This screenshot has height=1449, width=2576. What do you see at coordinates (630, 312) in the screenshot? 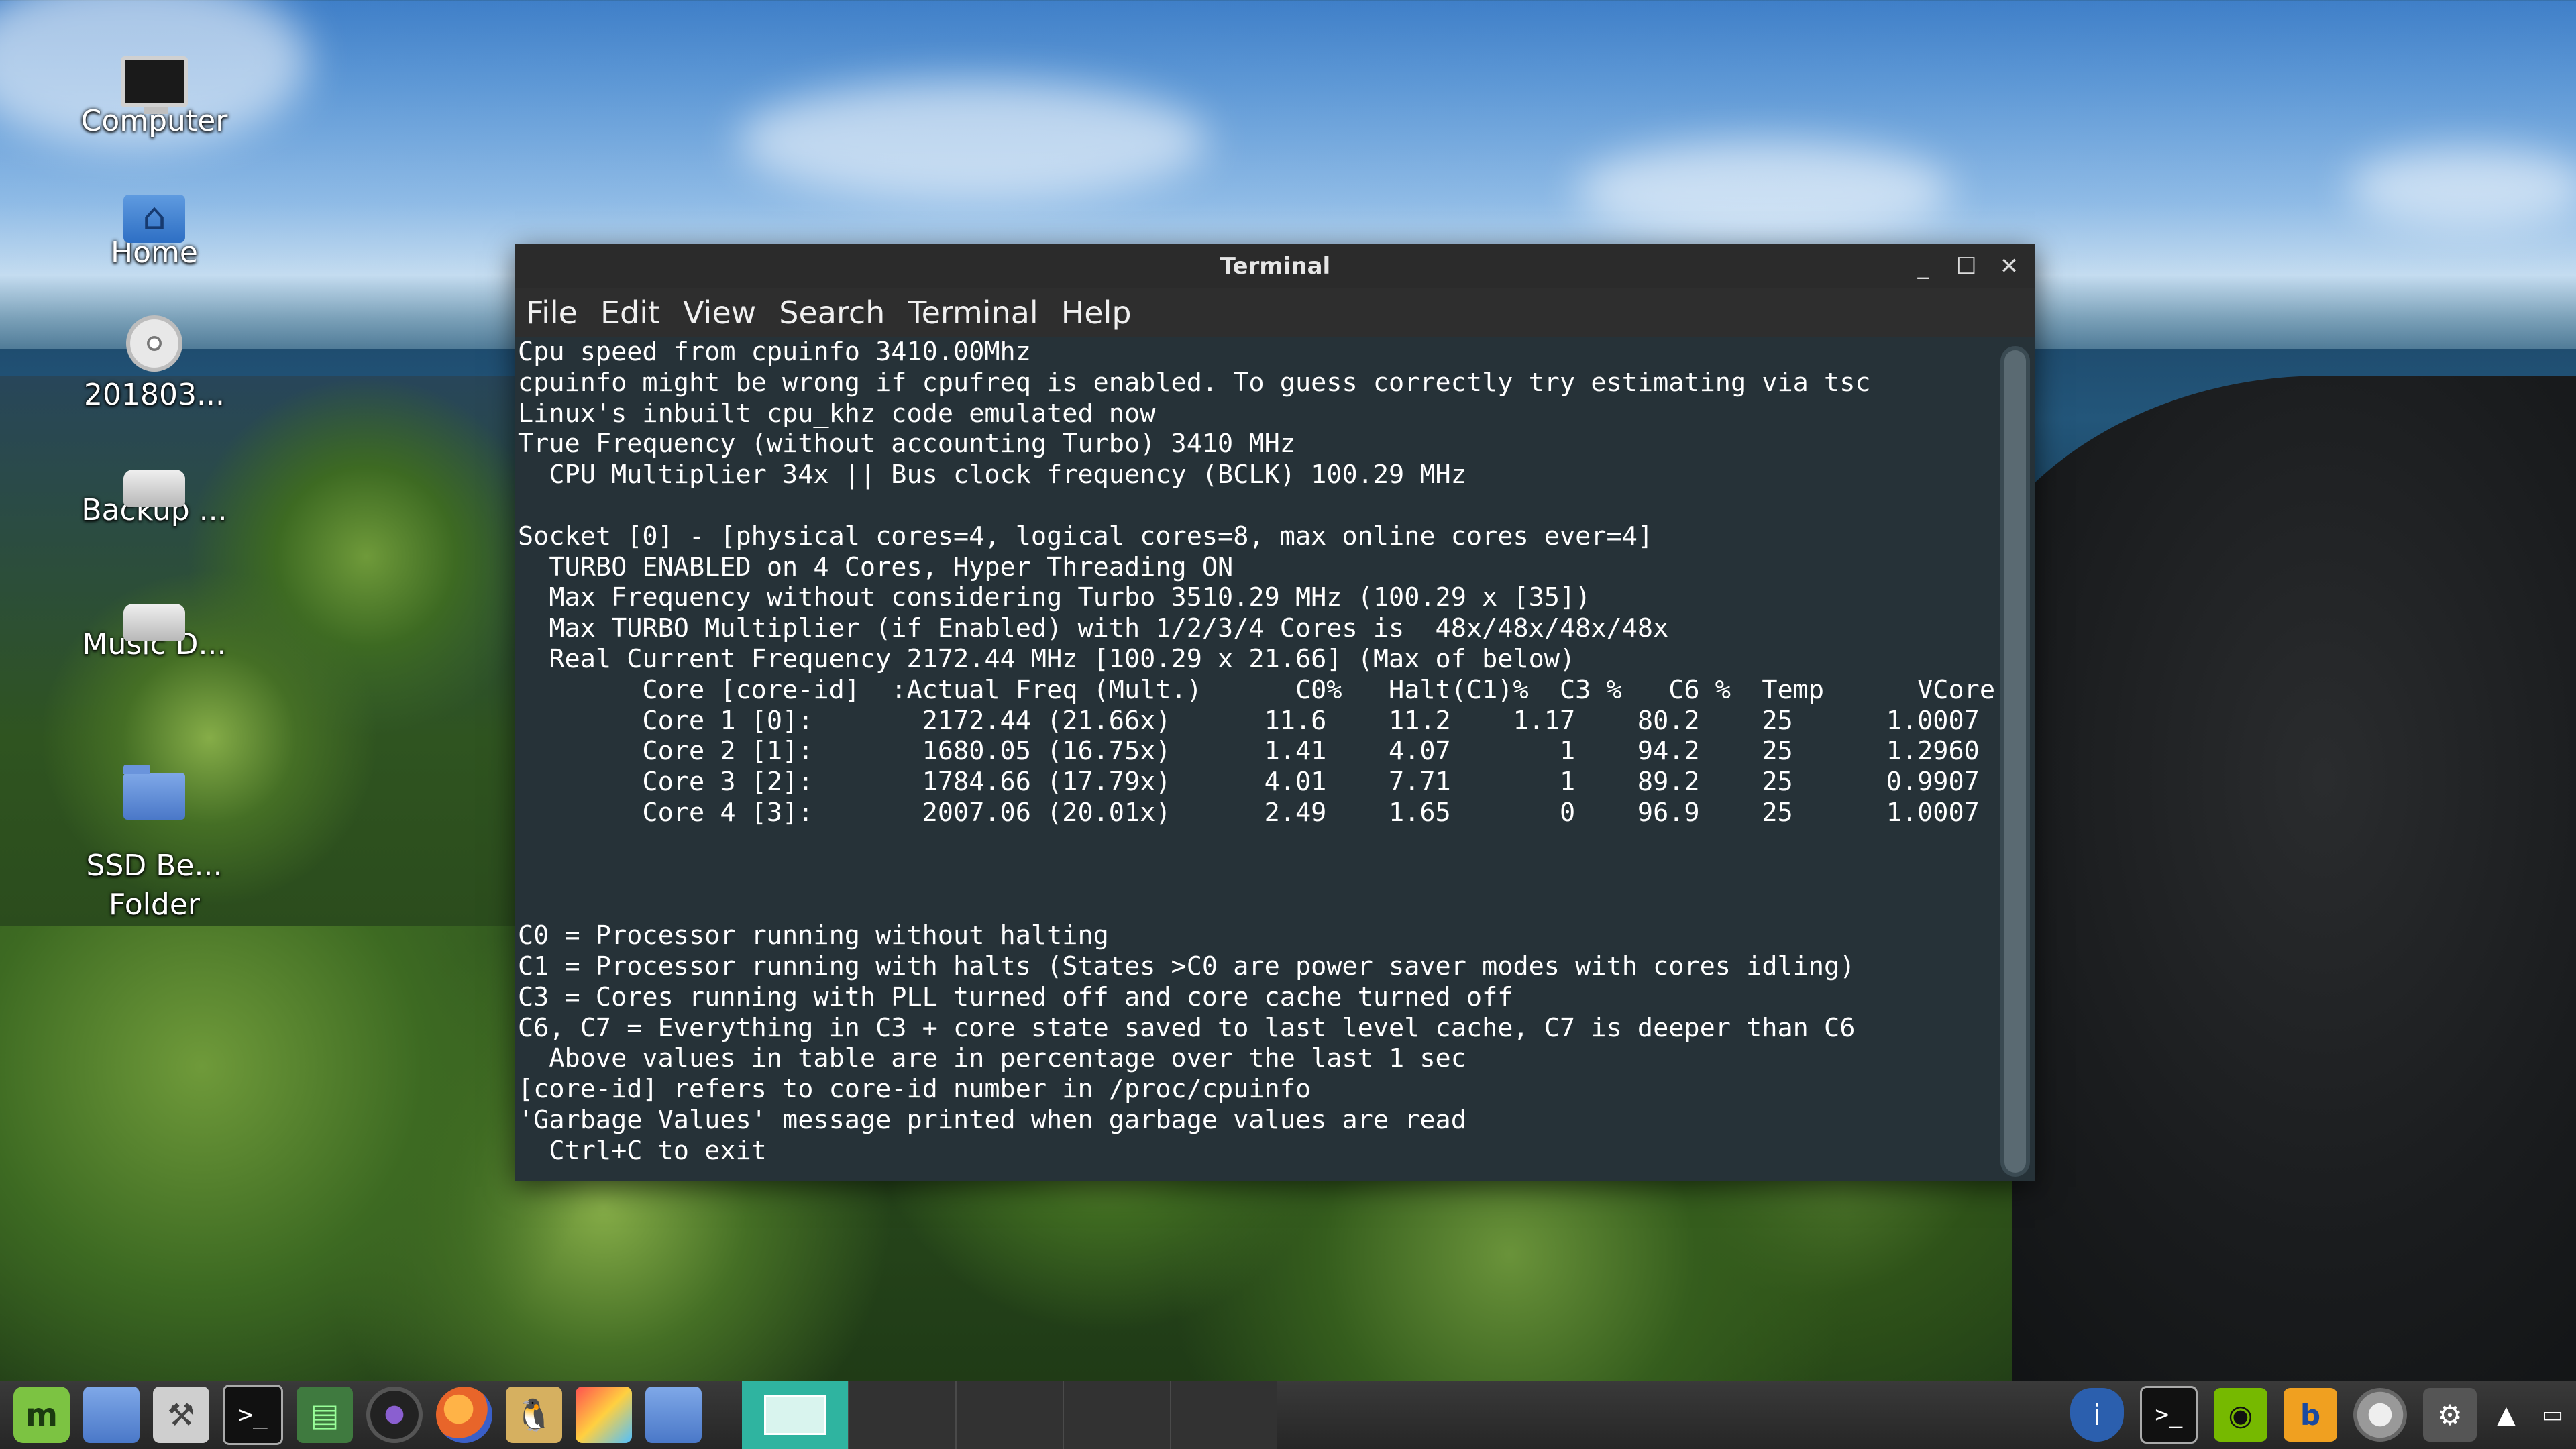
I see `menu-edit: Edit` at bounding box center [630, 312].